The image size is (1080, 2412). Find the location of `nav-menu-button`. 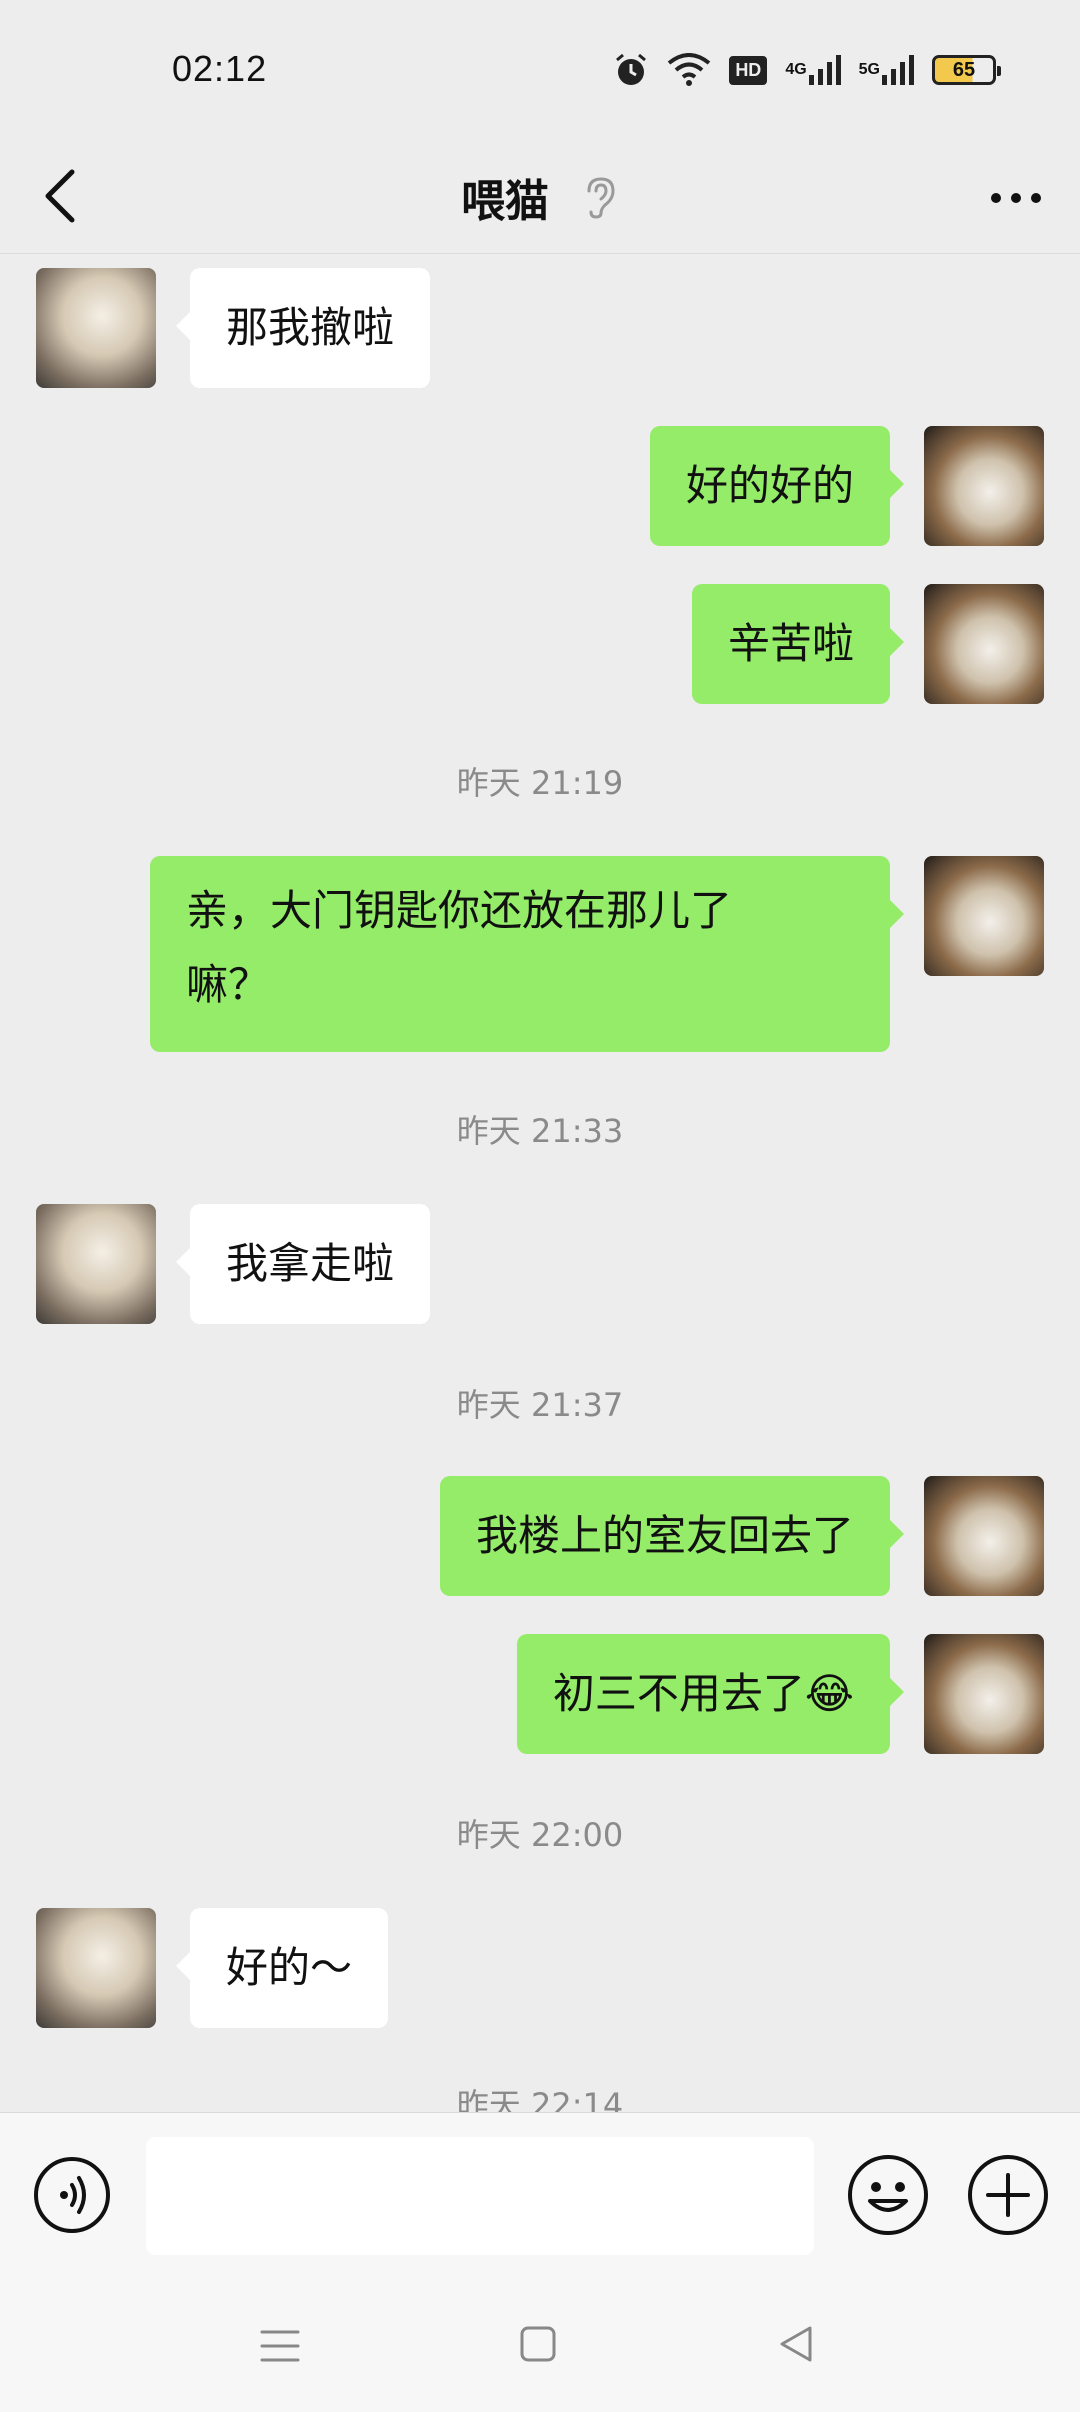

nav-menu-button is located at coordinates (280, 2346).